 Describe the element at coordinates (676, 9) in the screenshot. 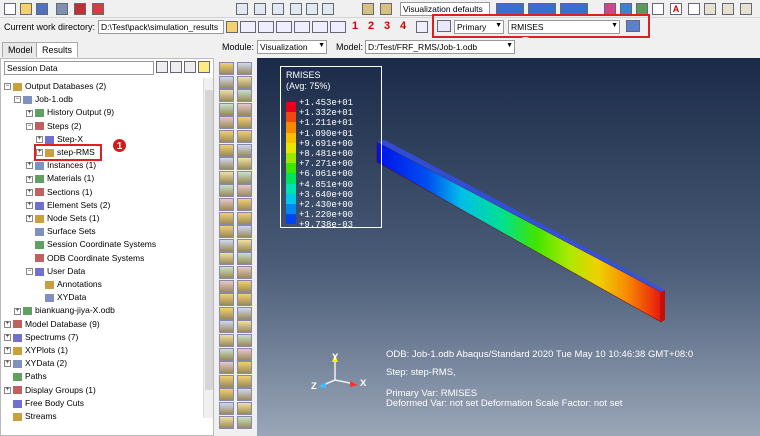

I see `text-tool-icon: A` at that location.